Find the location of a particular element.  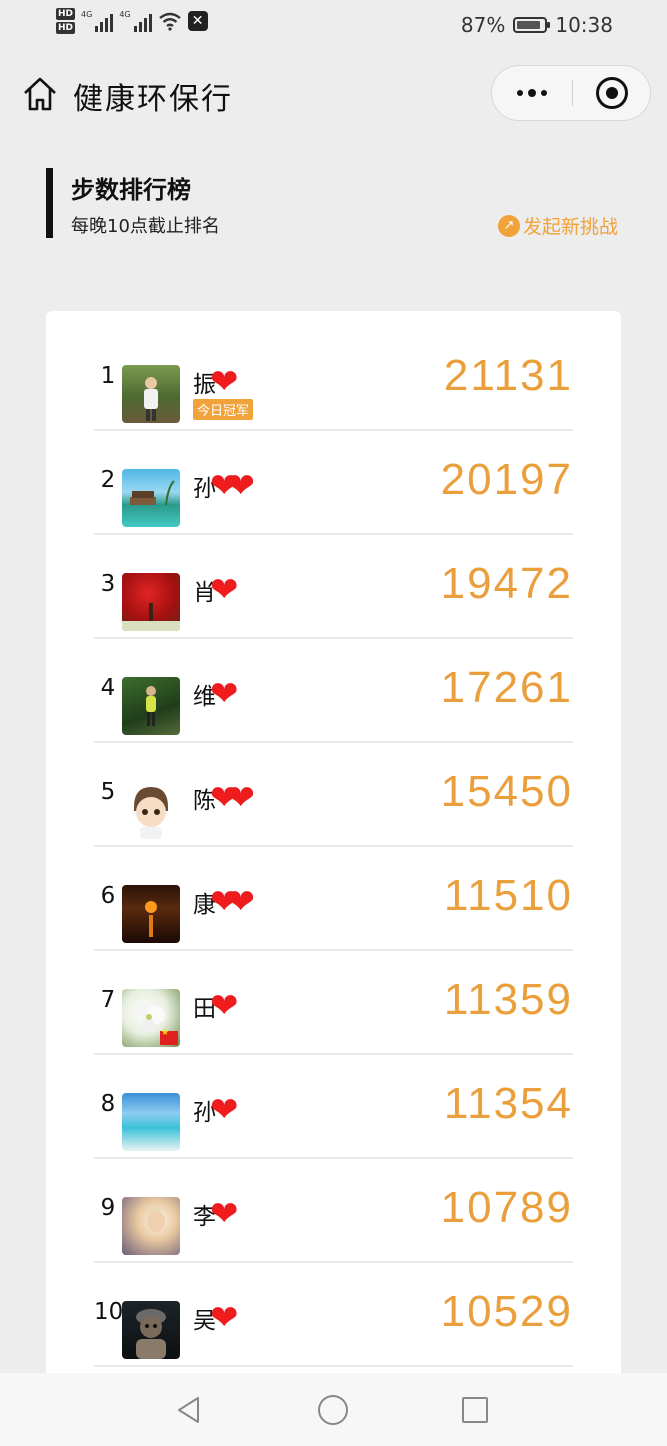

rank-number: 9 is located at coordinates (108, 1208).